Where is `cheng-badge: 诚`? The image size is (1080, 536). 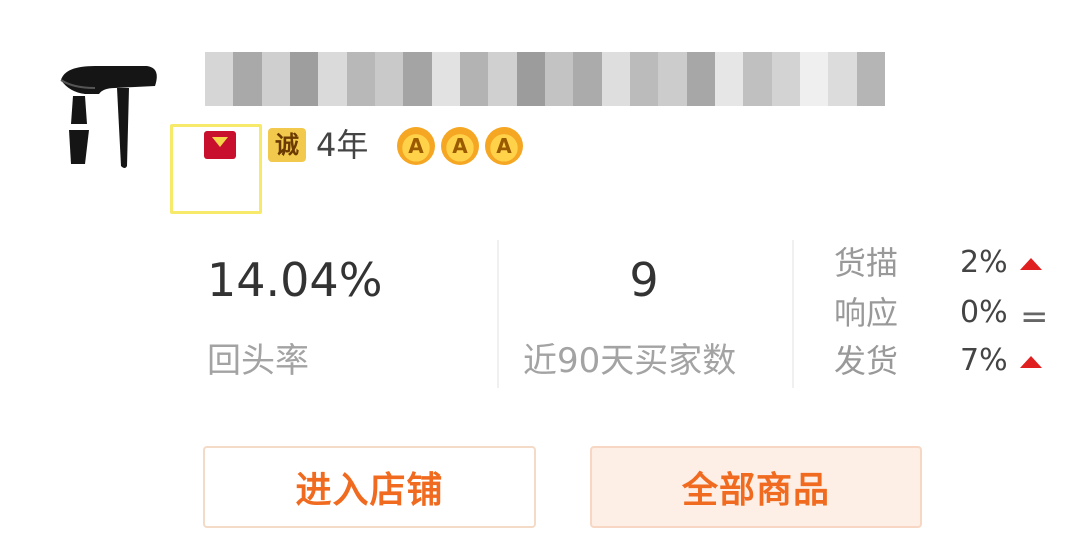
cheng-badge: 诚 is located at coordinates (287, 145).